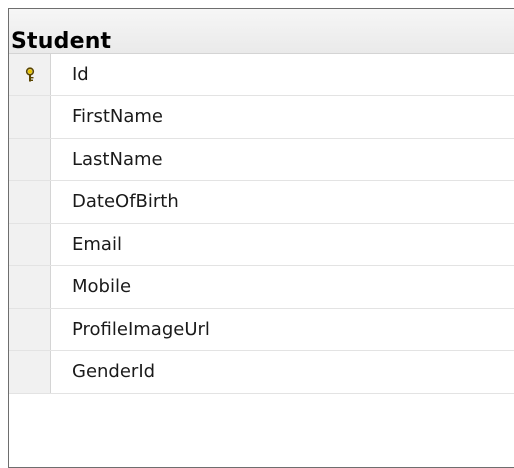 The height and width of the screenshot is (468, 514). What do you see at coordinates (261, 159) in the screenshot?
I see `column-row: LastName` at bounding box center [261, 159].